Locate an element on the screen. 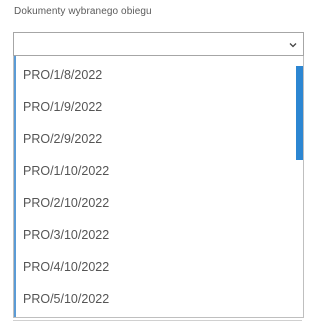 The width and height of the screenshot is (320, 325). dropdown-option: PRO/3/10/2022 is located at coordinates (66, 235).